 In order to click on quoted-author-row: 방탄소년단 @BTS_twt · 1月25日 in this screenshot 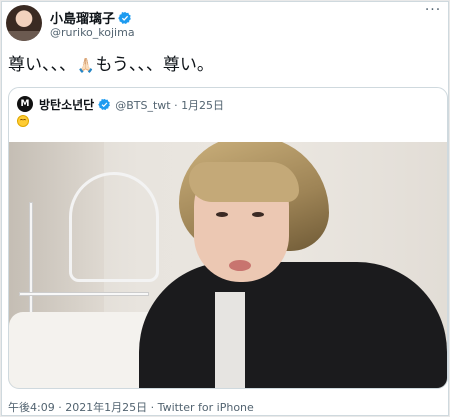, I will do `click(131, 104)`.